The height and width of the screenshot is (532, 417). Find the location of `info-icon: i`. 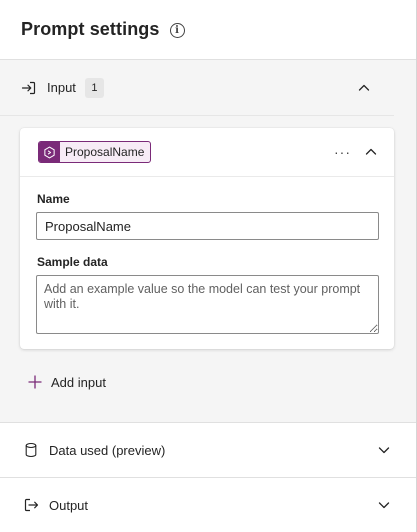

info-icon: i is located at coordinates (177, 30).